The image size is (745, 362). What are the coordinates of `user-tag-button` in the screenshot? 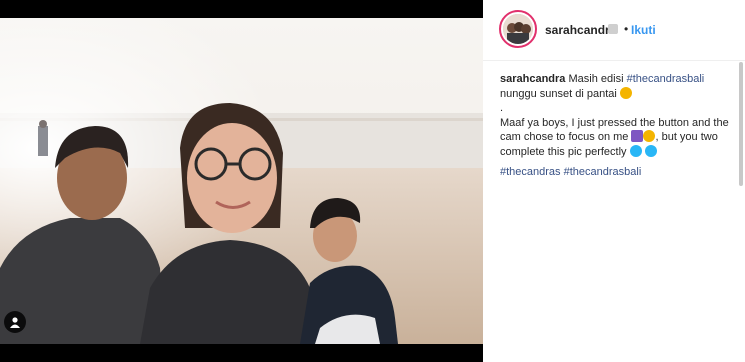 It's located at (15, 322).